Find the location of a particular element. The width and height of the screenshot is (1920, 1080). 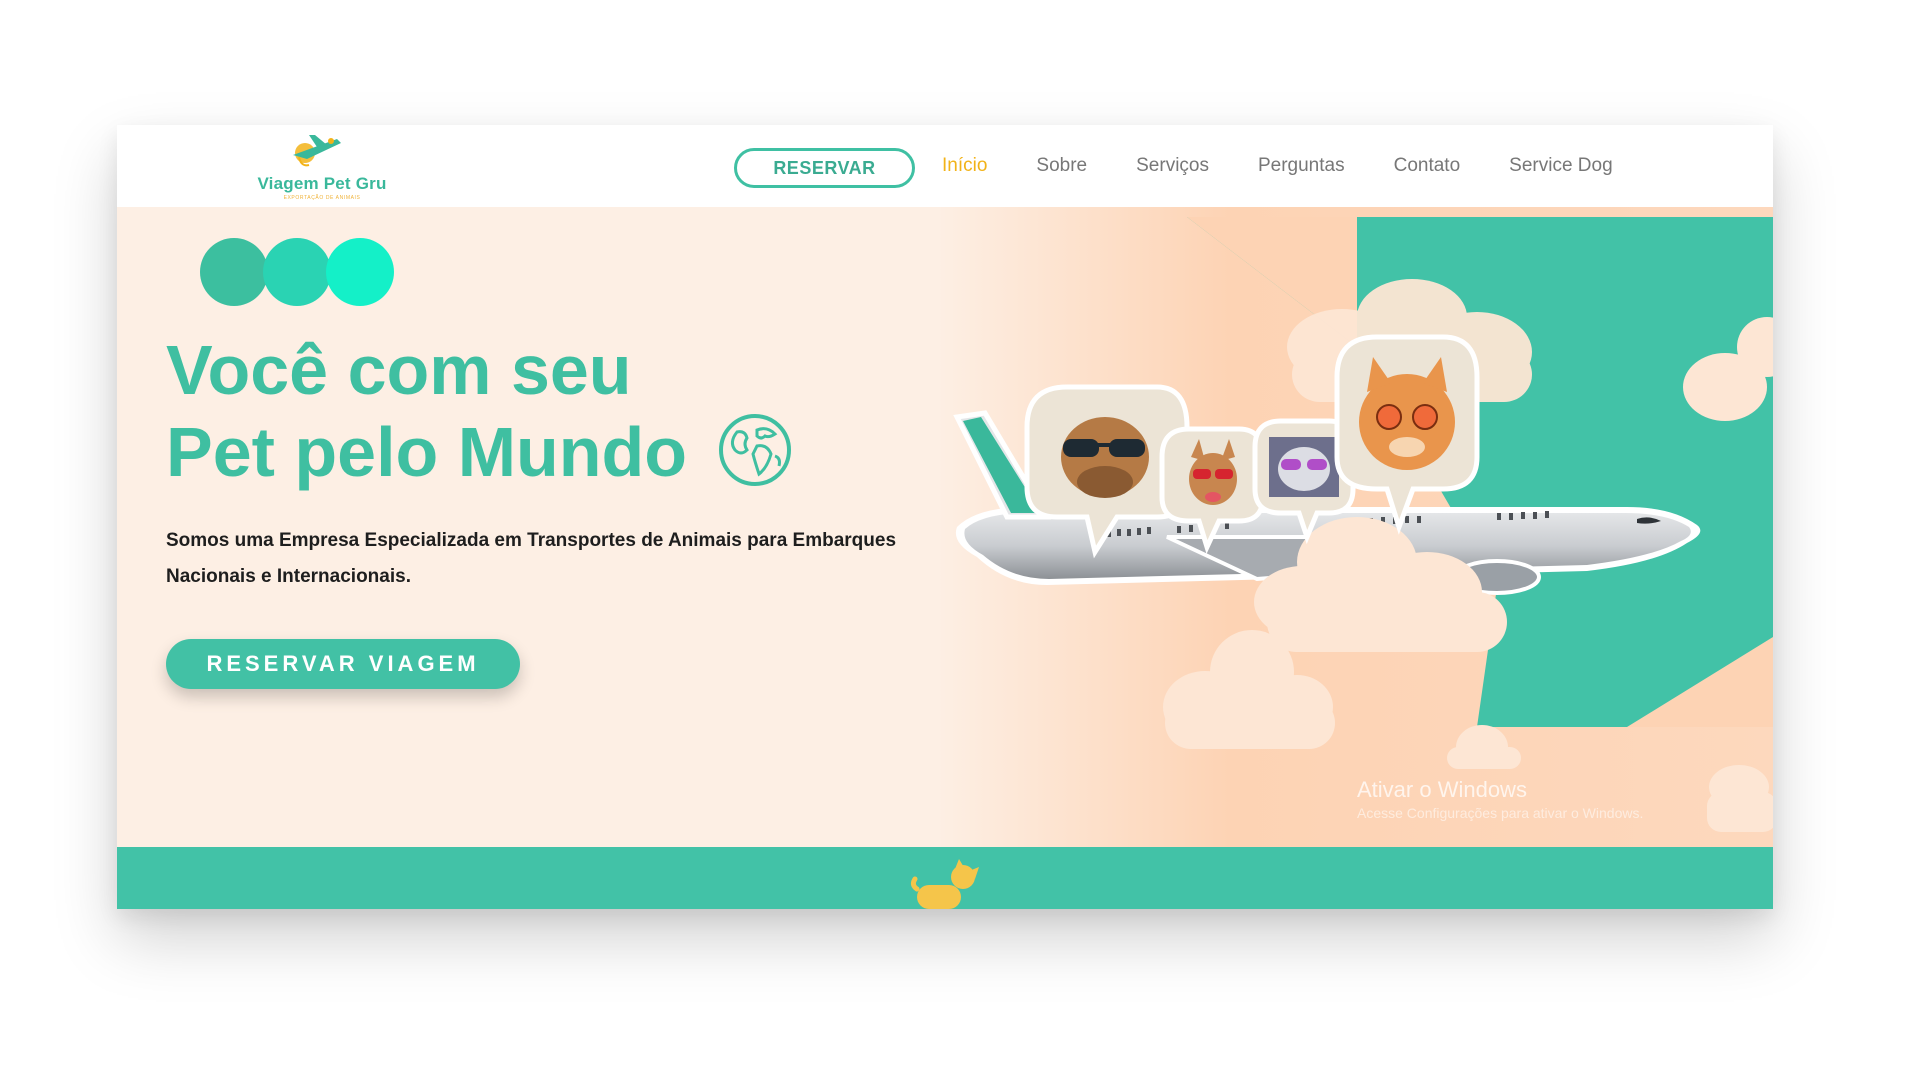

nav-link-service-dog: Service Dog is located at coordinates (1561, 166).